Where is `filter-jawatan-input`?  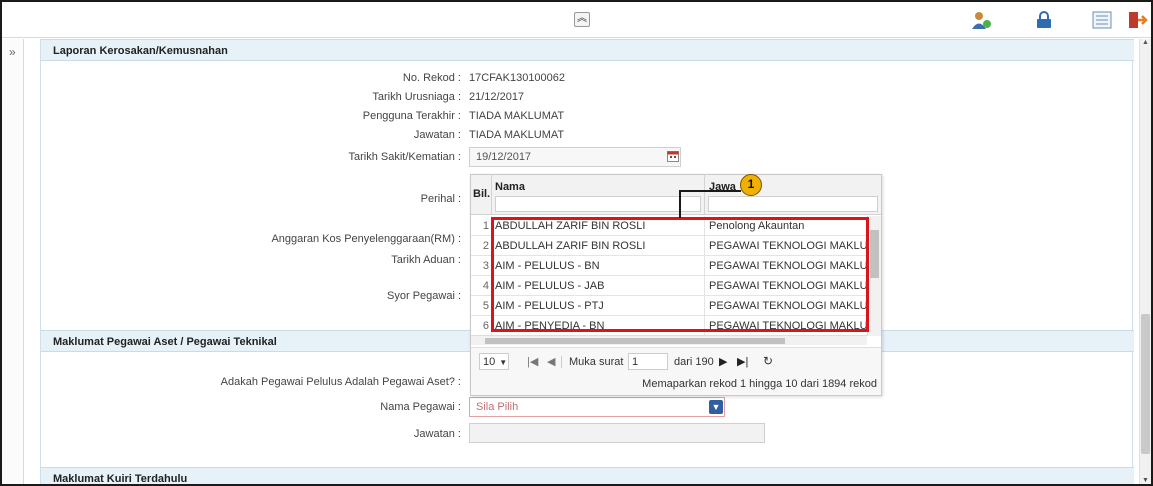
filter-jawatan-input is located at coordinates (793, 204).